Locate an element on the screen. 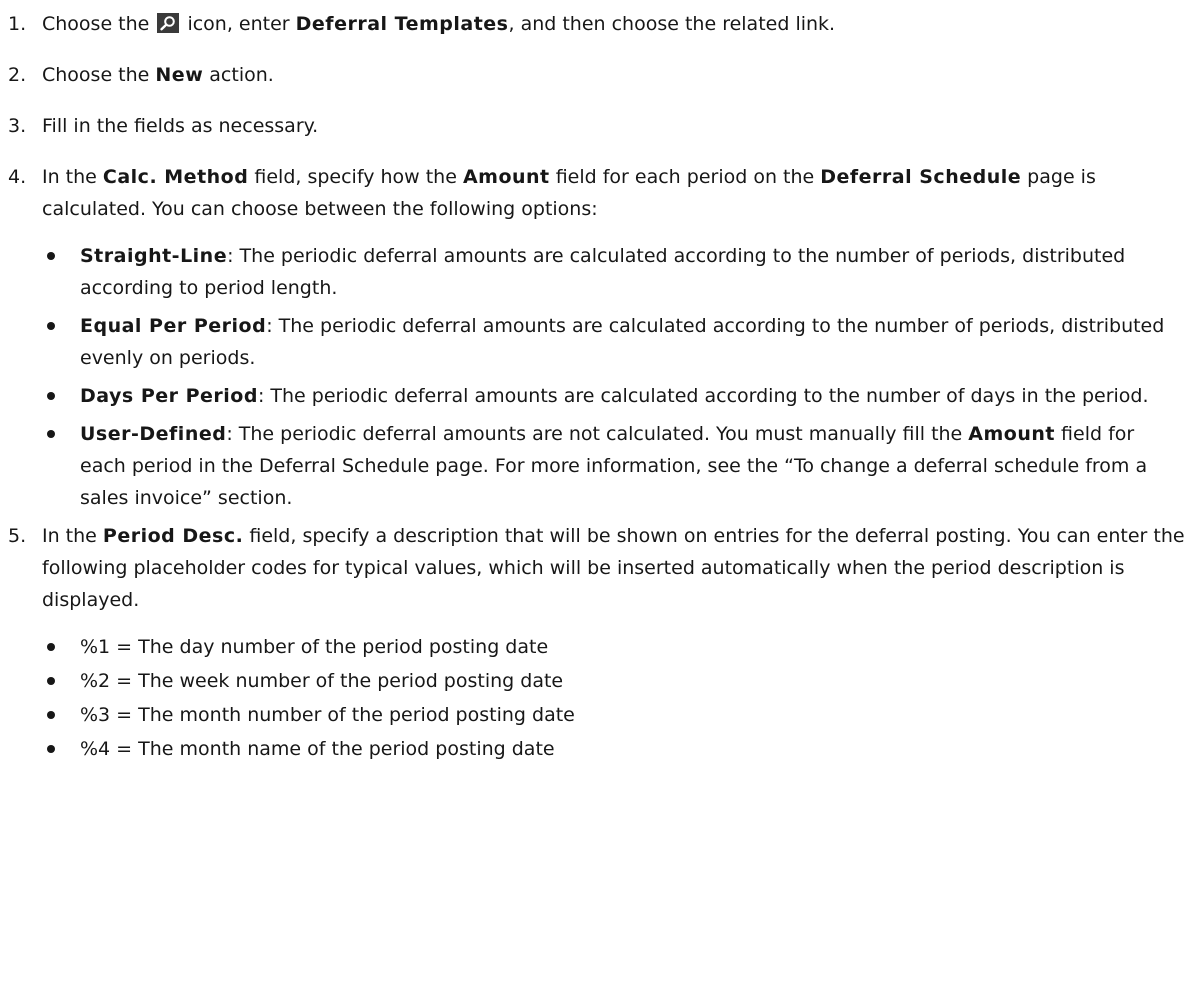  text-run: action. is located at coordinates (238, 75).